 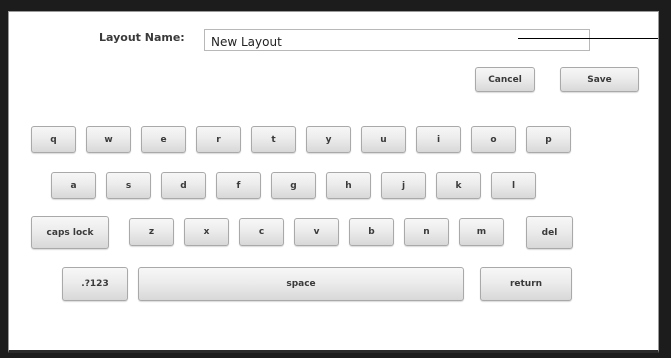 I want to click on key-return: return, so click(x=526, y=284).